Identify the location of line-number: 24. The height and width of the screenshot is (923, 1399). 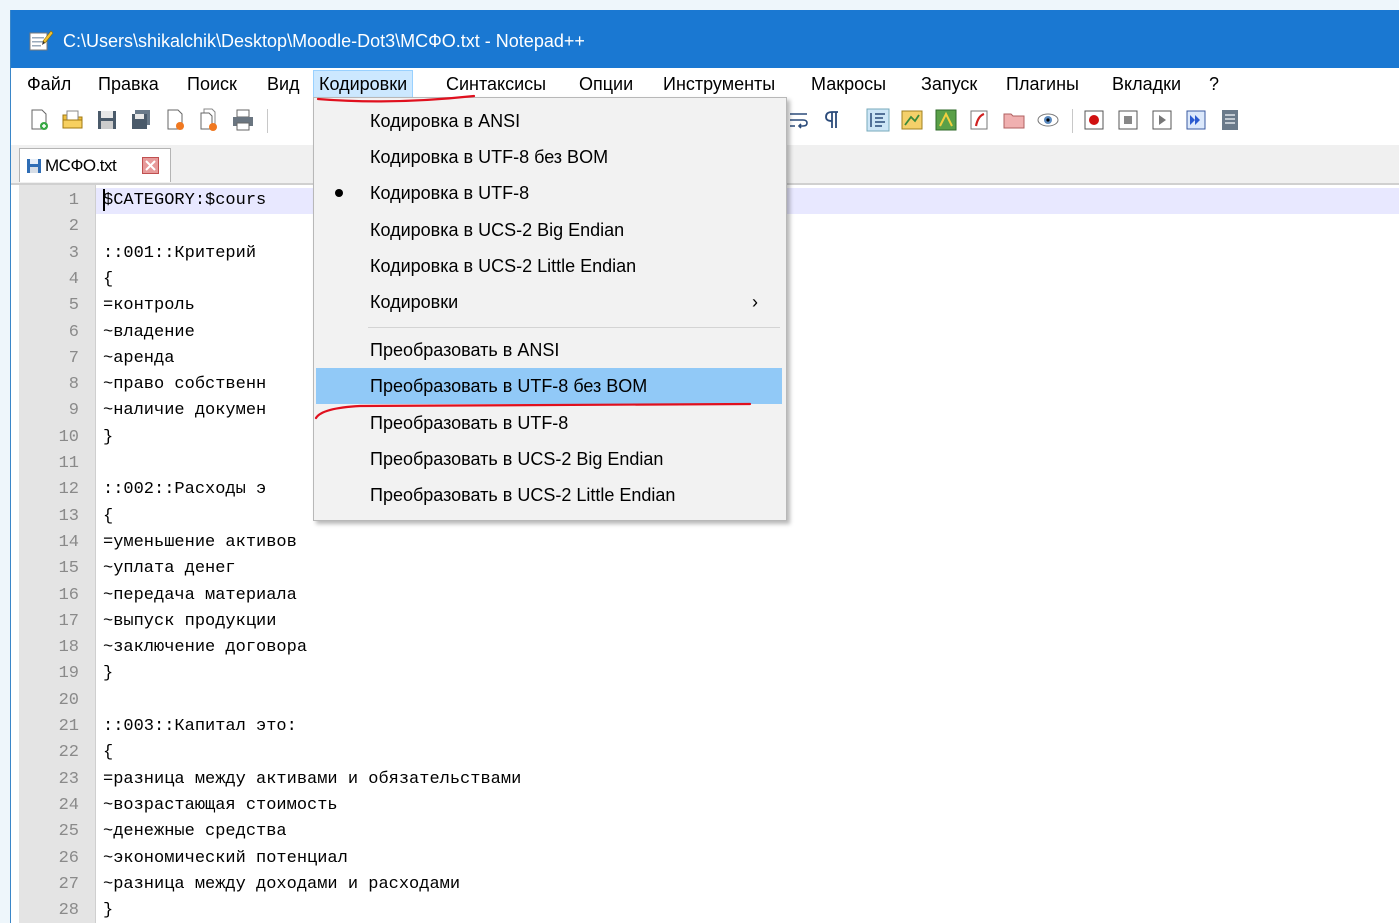
(68, 805).